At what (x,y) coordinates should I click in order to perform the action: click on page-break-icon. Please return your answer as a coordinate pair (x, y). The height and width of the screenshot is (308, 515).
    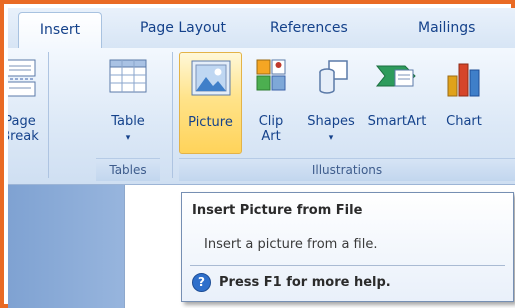
    Looking at the image, I should click on (22, 78).